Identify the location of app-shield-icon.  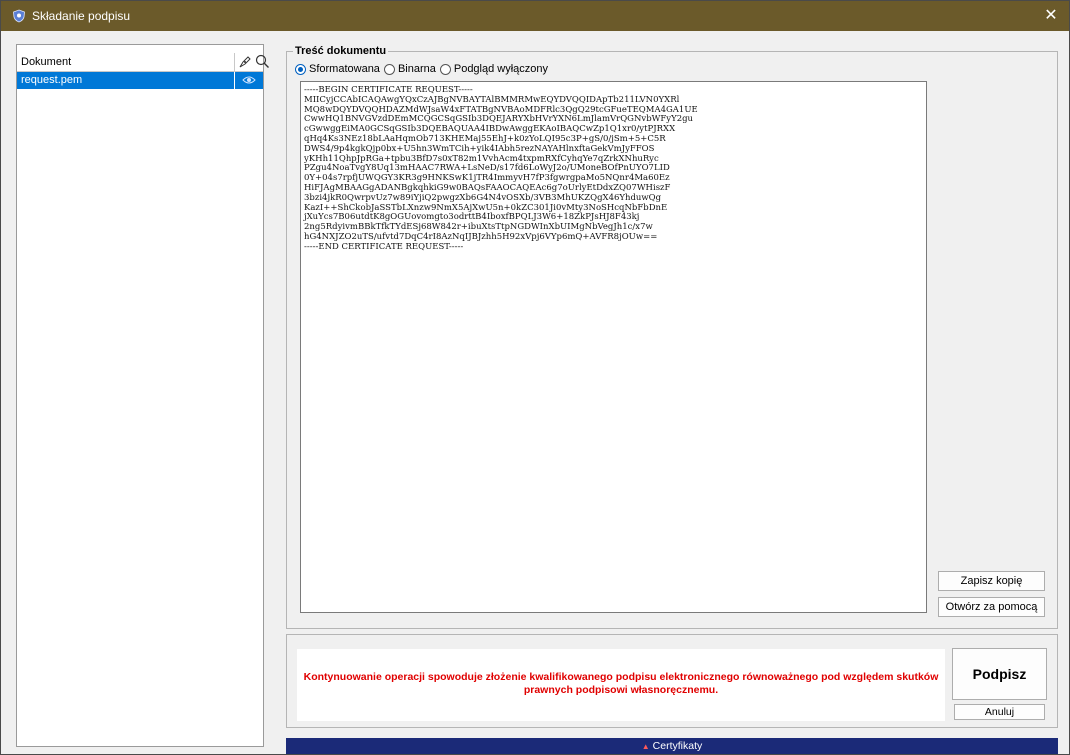
(19, 16).